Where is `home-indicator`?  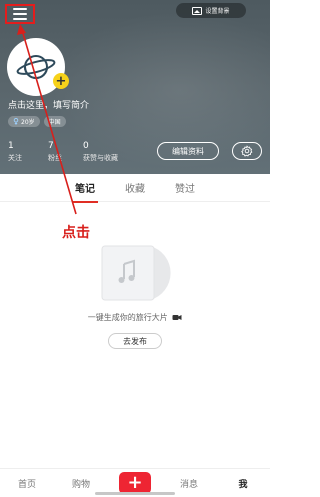
home-indicator is located at coordinates (135, 493).